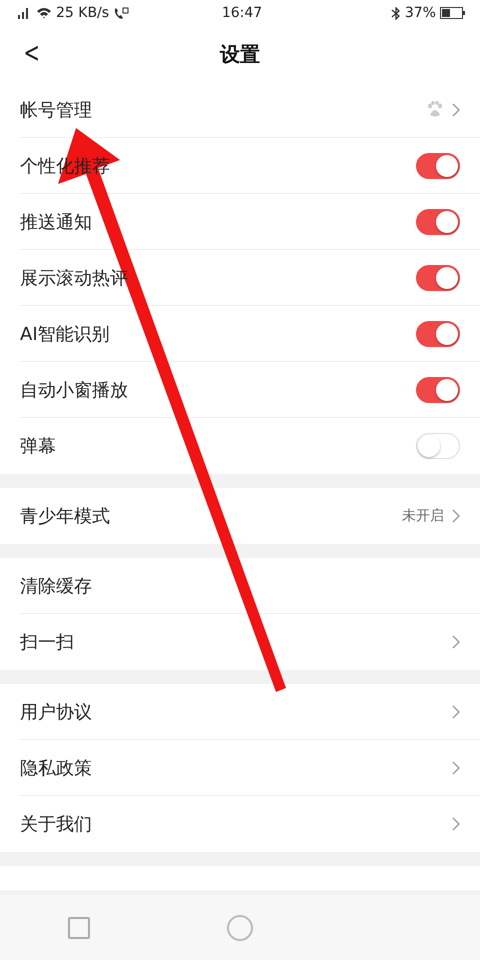 The height and width of the screenshot is (960, 480). What do you see at coordinates (65, 516) in the screenshot?
I see `setting-label: 青少年模式` at bounding box center [65, 516].